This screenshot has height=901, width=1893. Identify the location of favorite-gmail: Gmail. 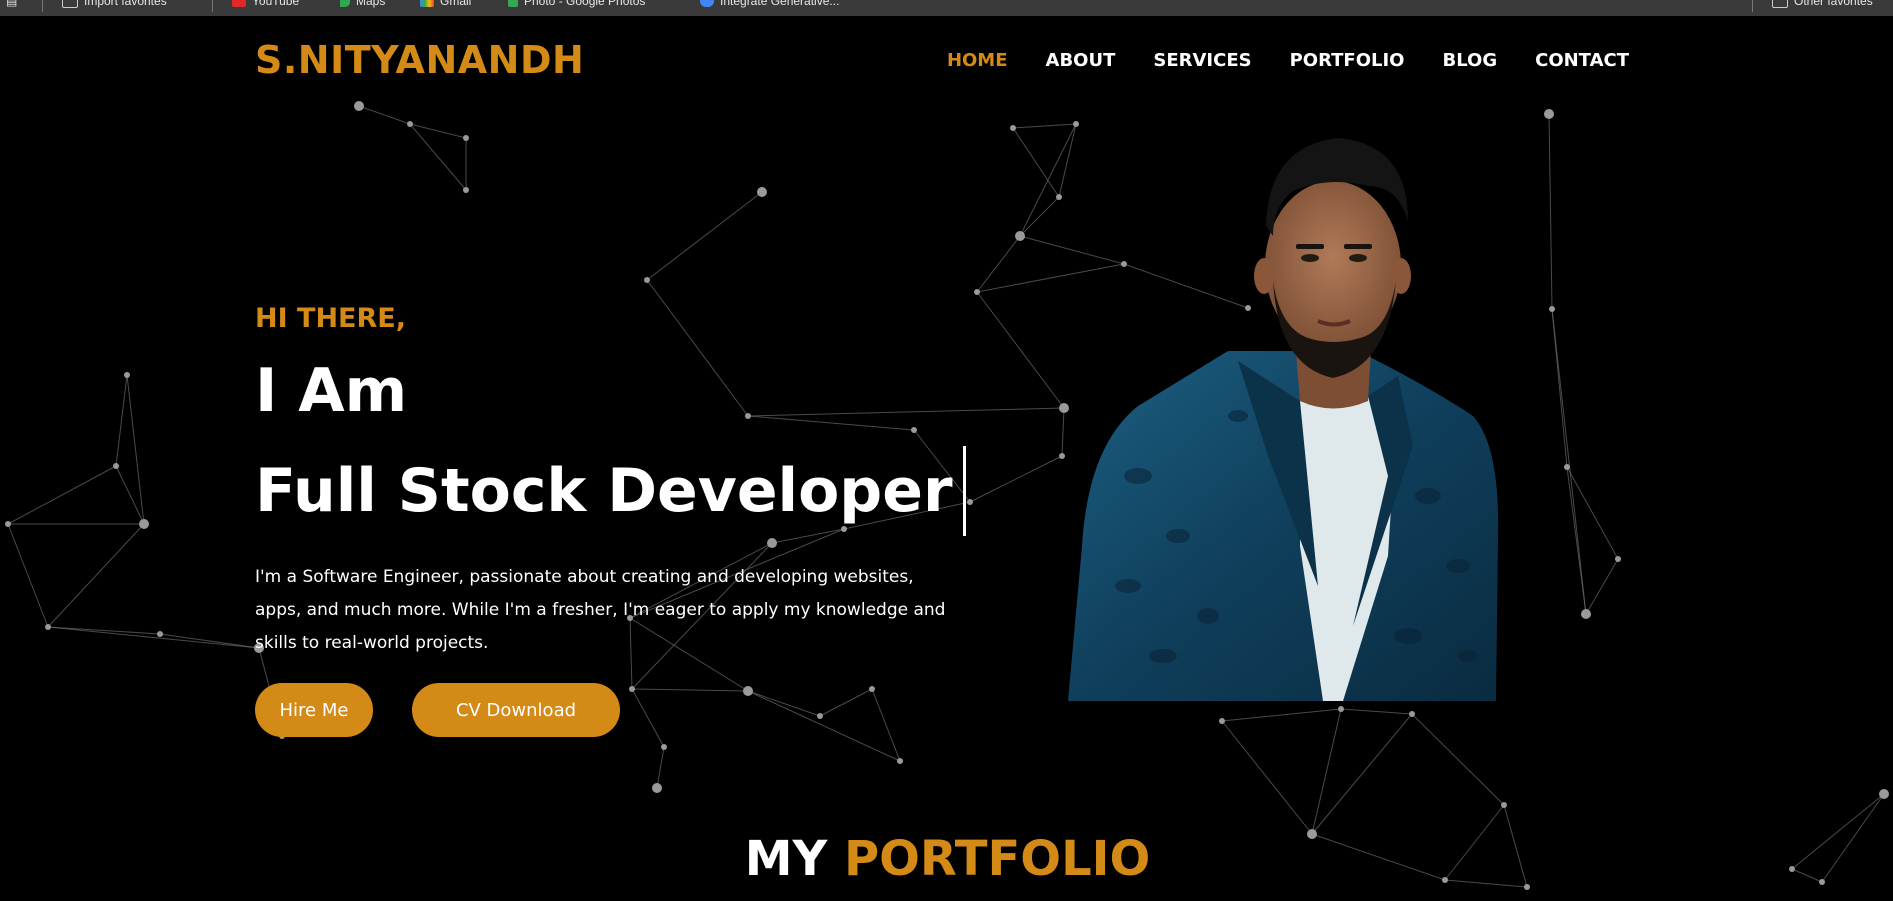
(445, 4).